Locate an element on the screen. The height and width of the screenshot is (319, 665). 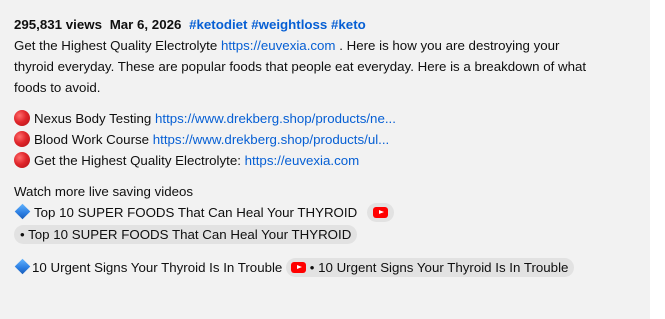
description-line-3: foods to avoid. is located at coordinates (57, 87).